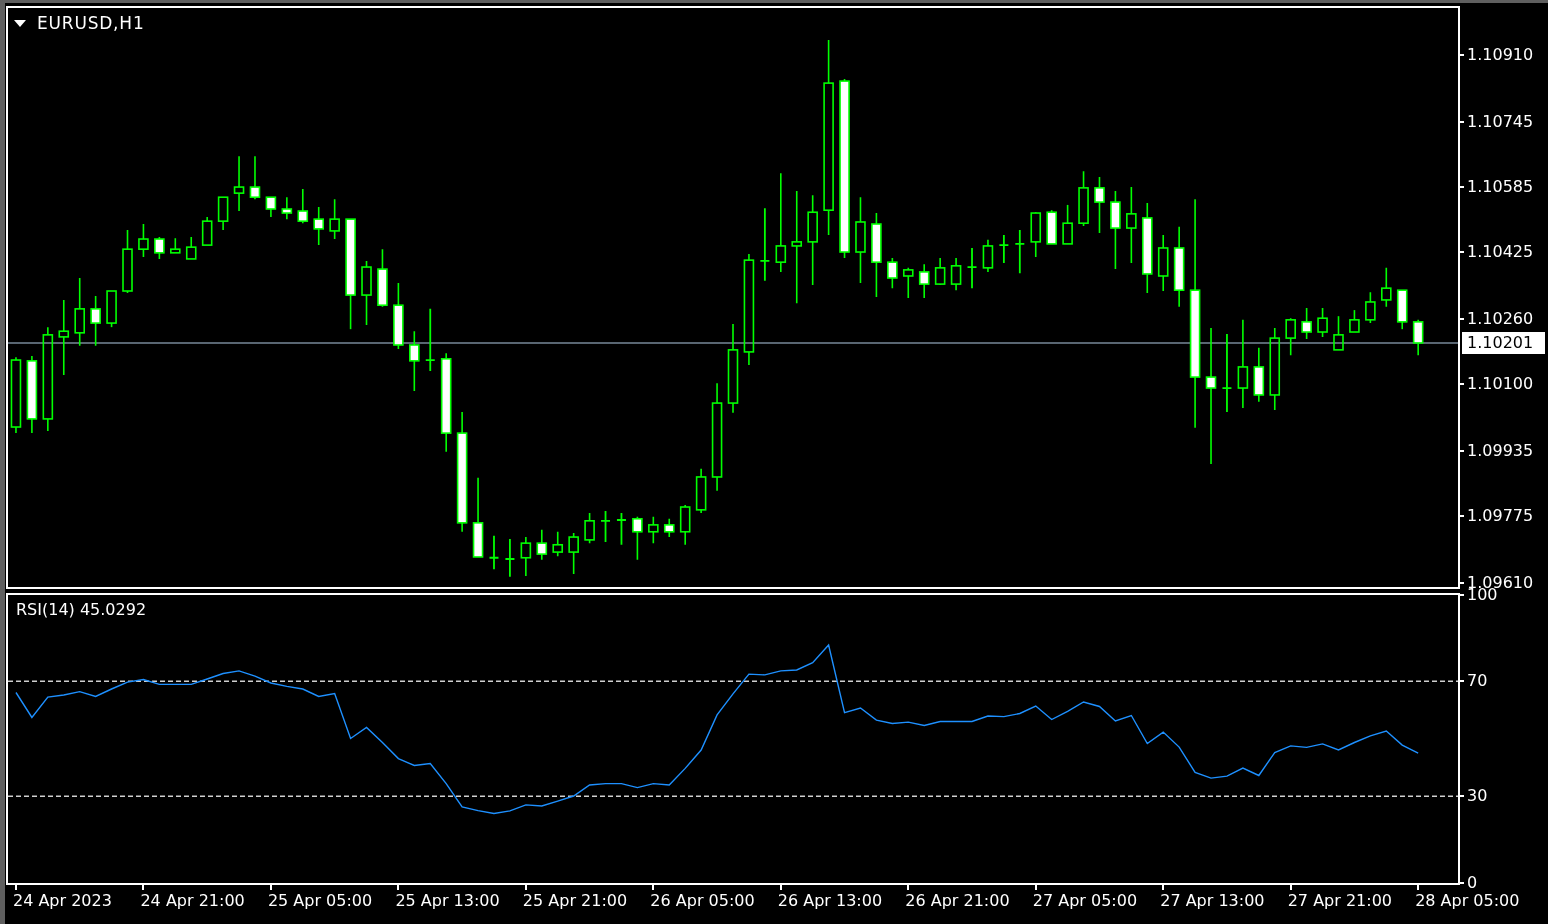  Describe the element at coordinates (1503, 342) in the screenshot. I see `current-price-label: 1.10201` at that location.